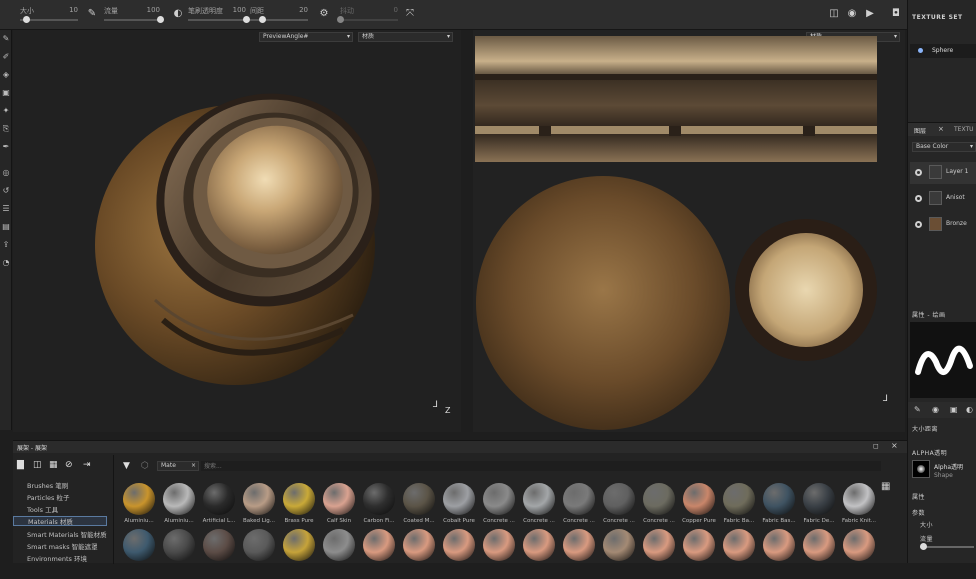 This screenshot has width=976, height=579. I want to click on size-slider: 大小 10, so click(49, 15).